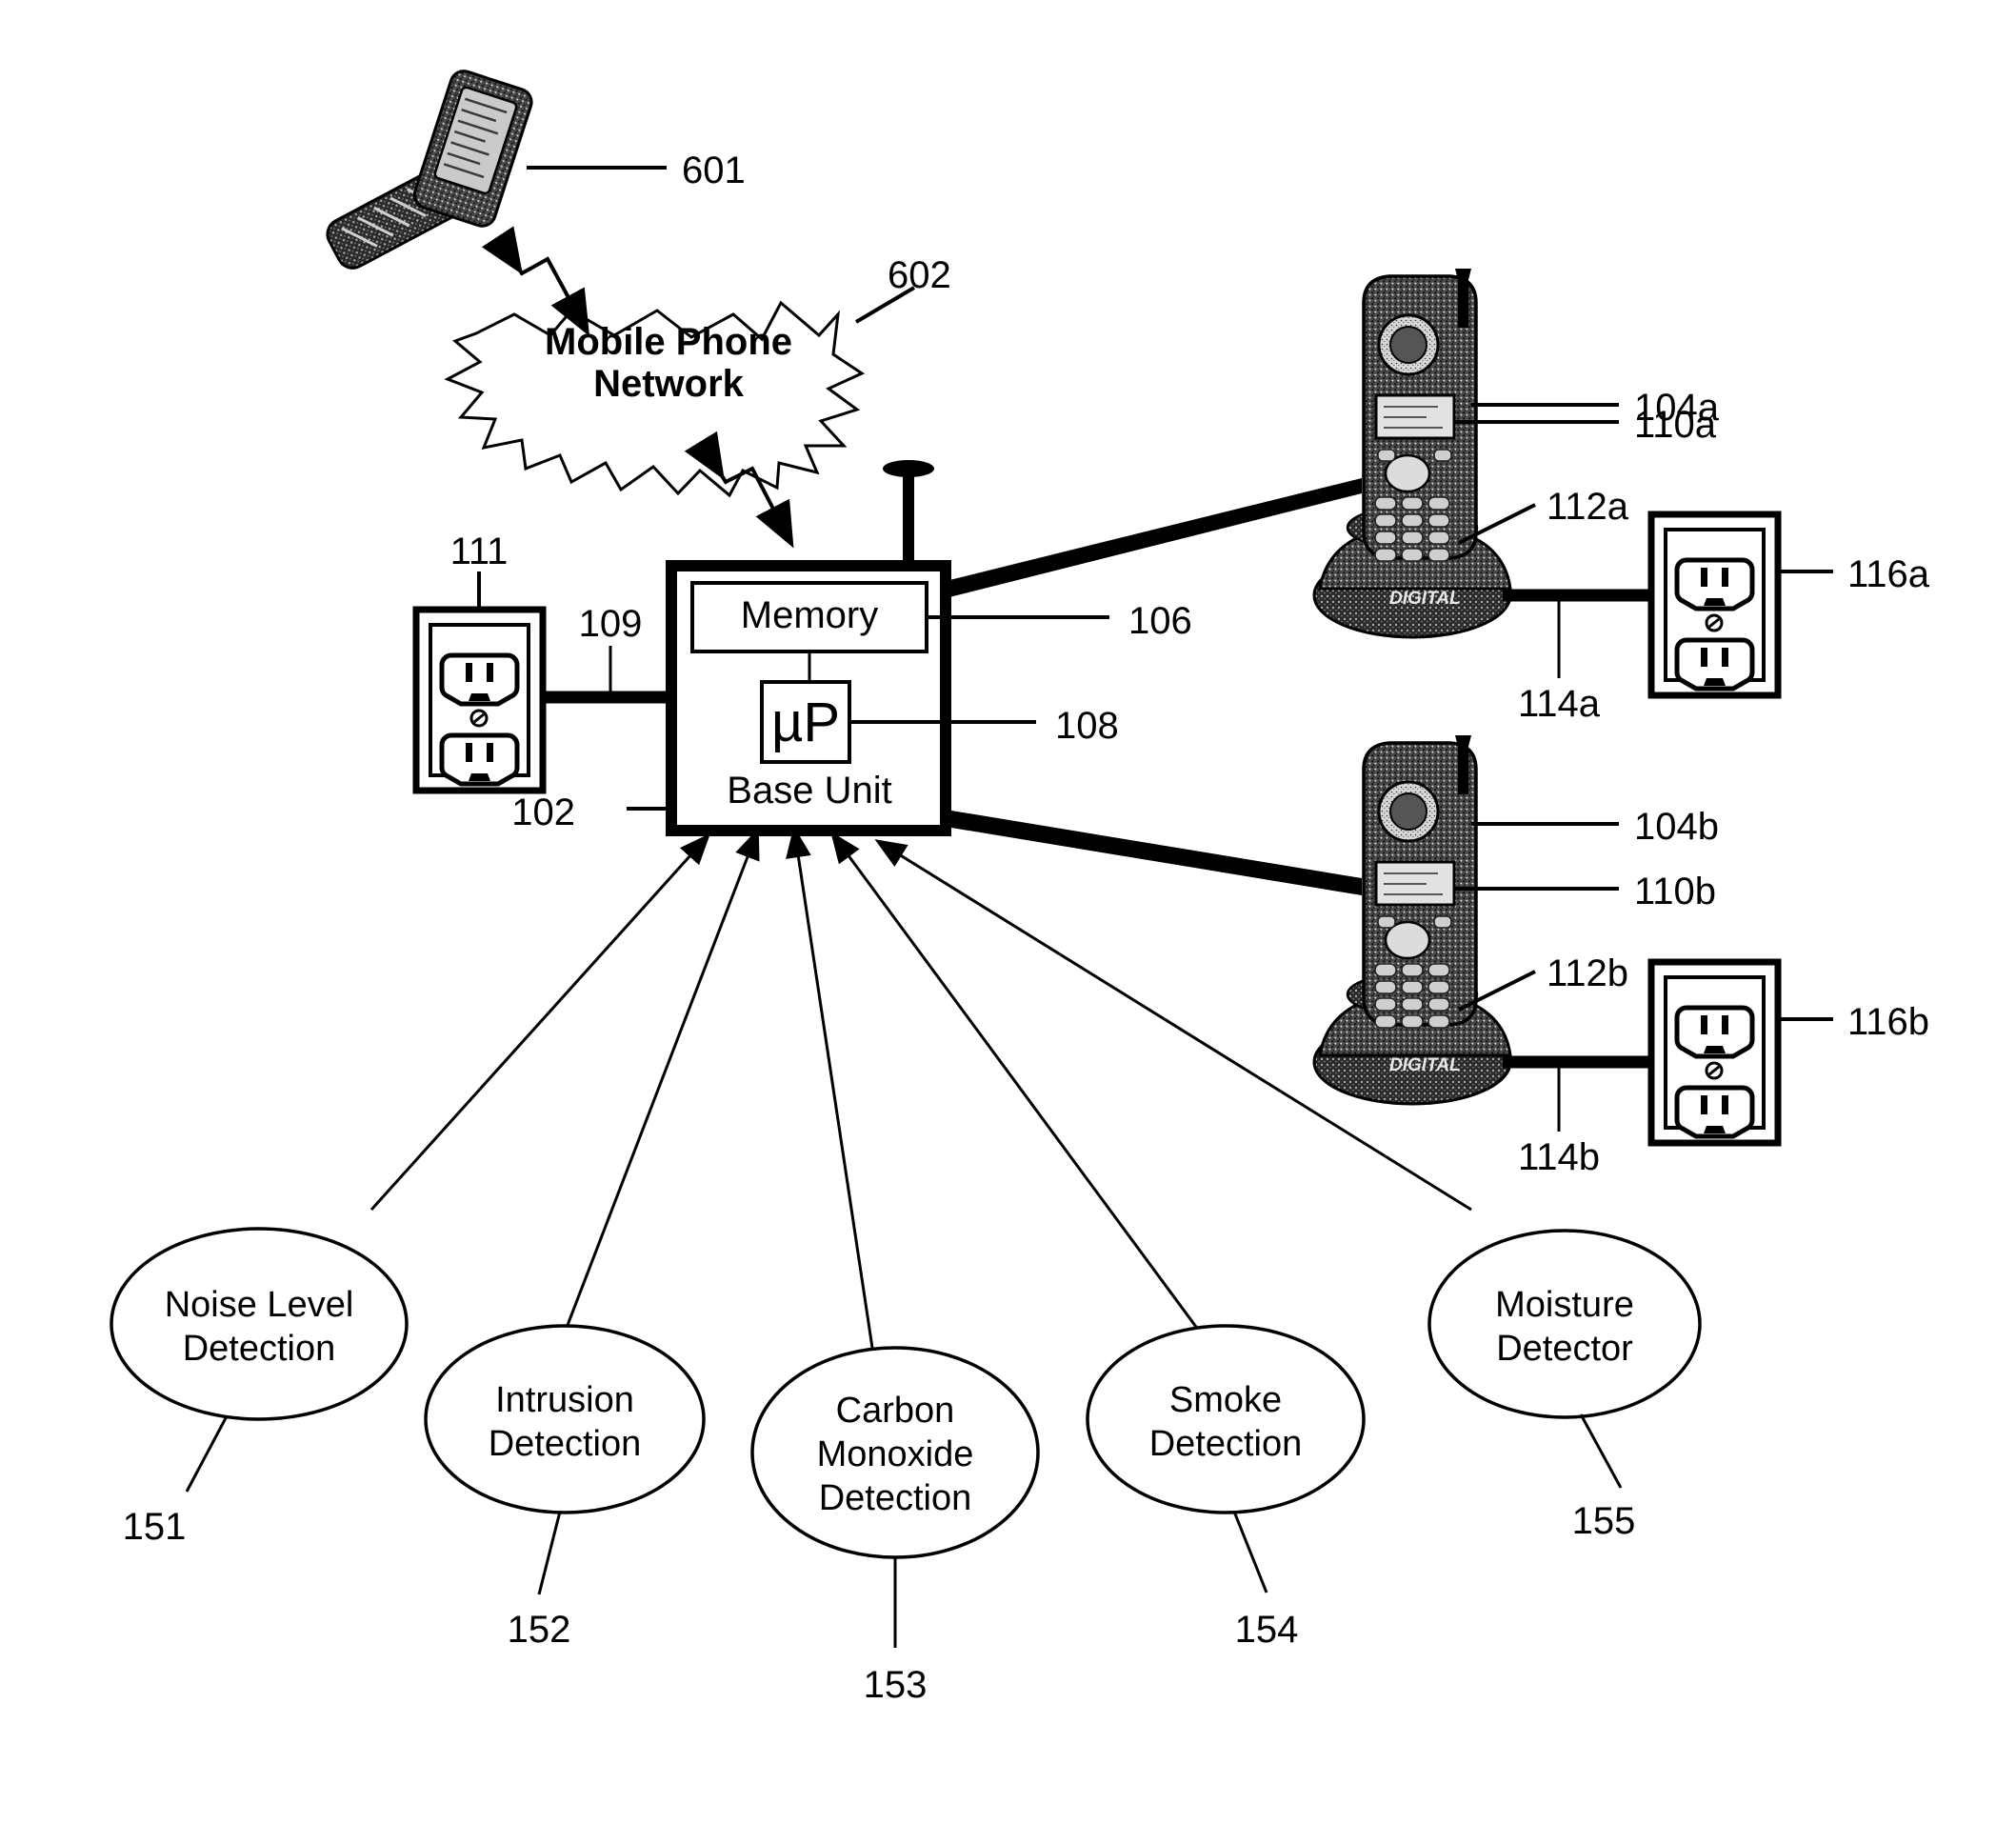 The width and height of the screenshot is (2016, 1824). Describe the element at coordinates (1412, 920) in the screenshot. I see `cordless-handset-104b: DIGITAL` at that location.